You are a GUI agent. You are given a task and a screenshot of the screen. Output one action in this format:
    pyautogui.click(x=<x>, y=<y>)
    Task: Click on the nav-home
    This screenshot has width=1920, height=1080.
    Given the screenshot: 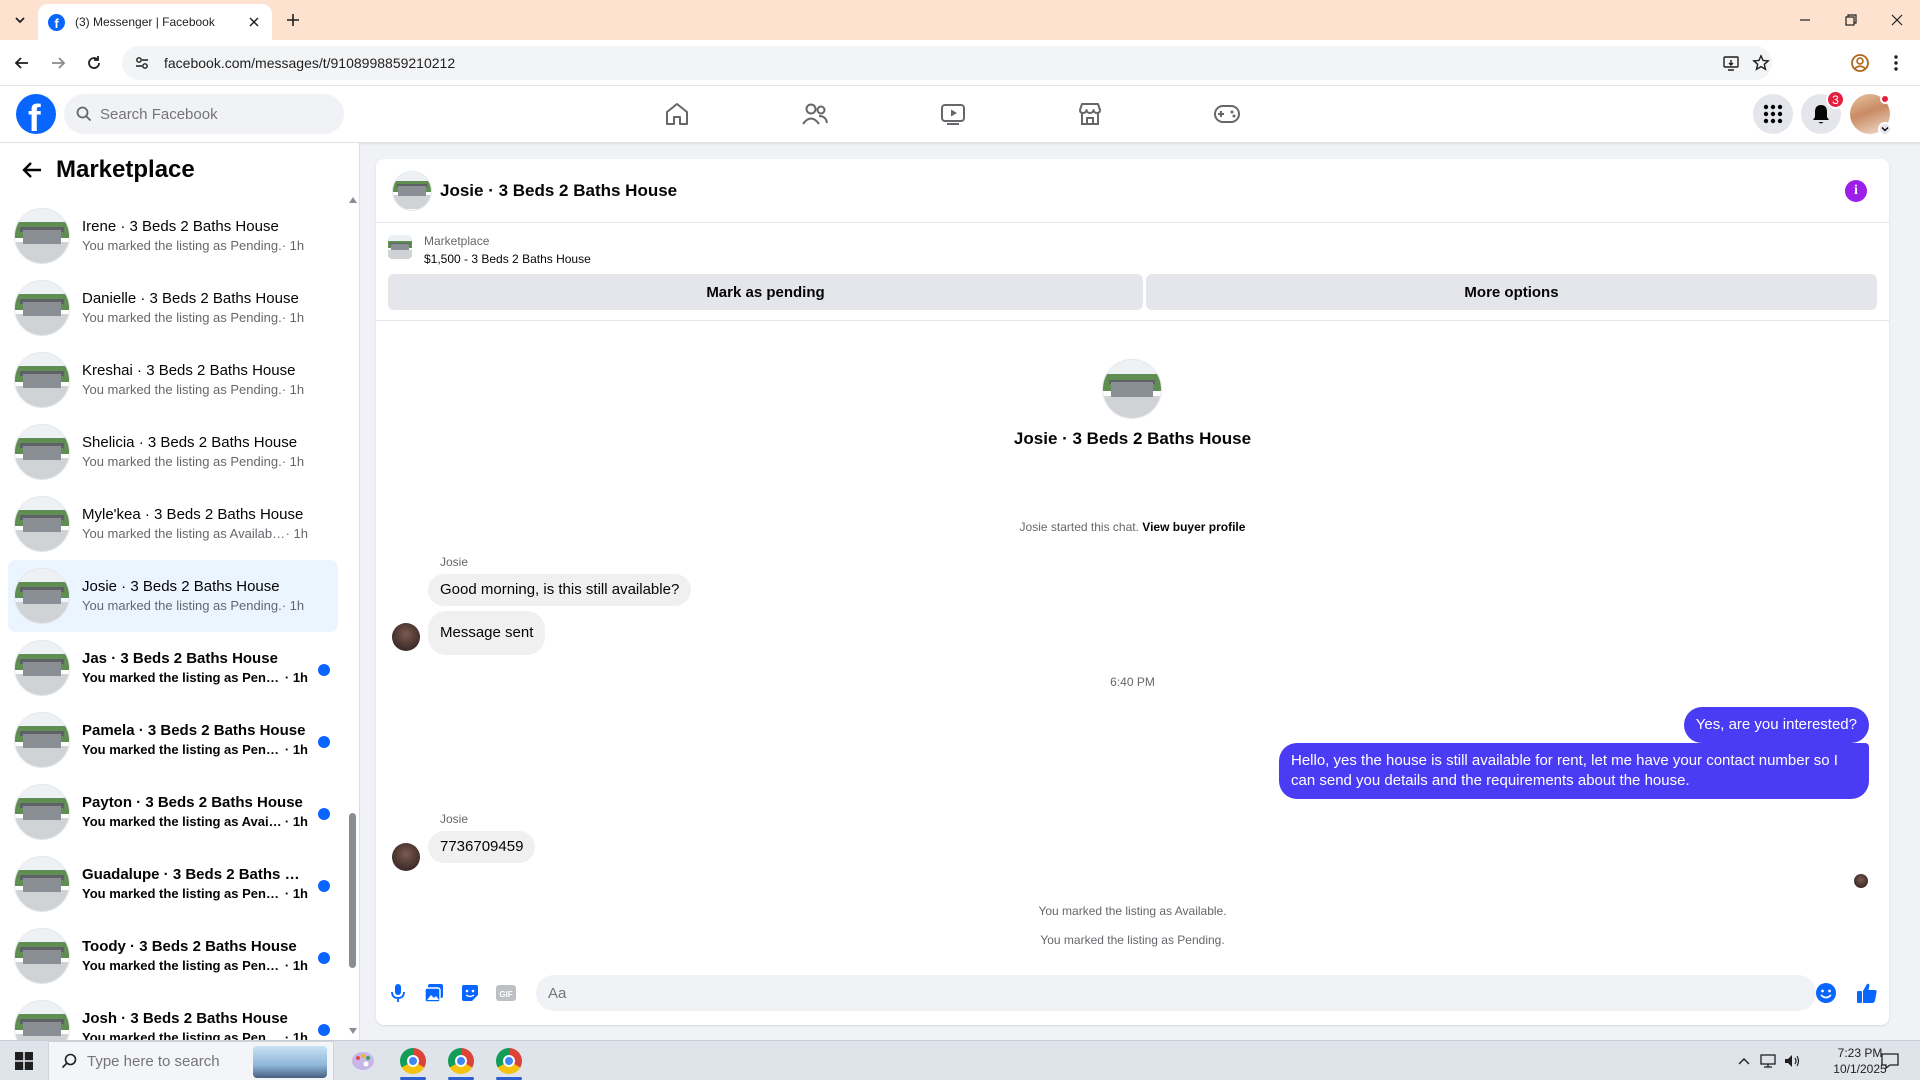 What is the action you would take?
    pyautogui.click(x=677, y=114)
    